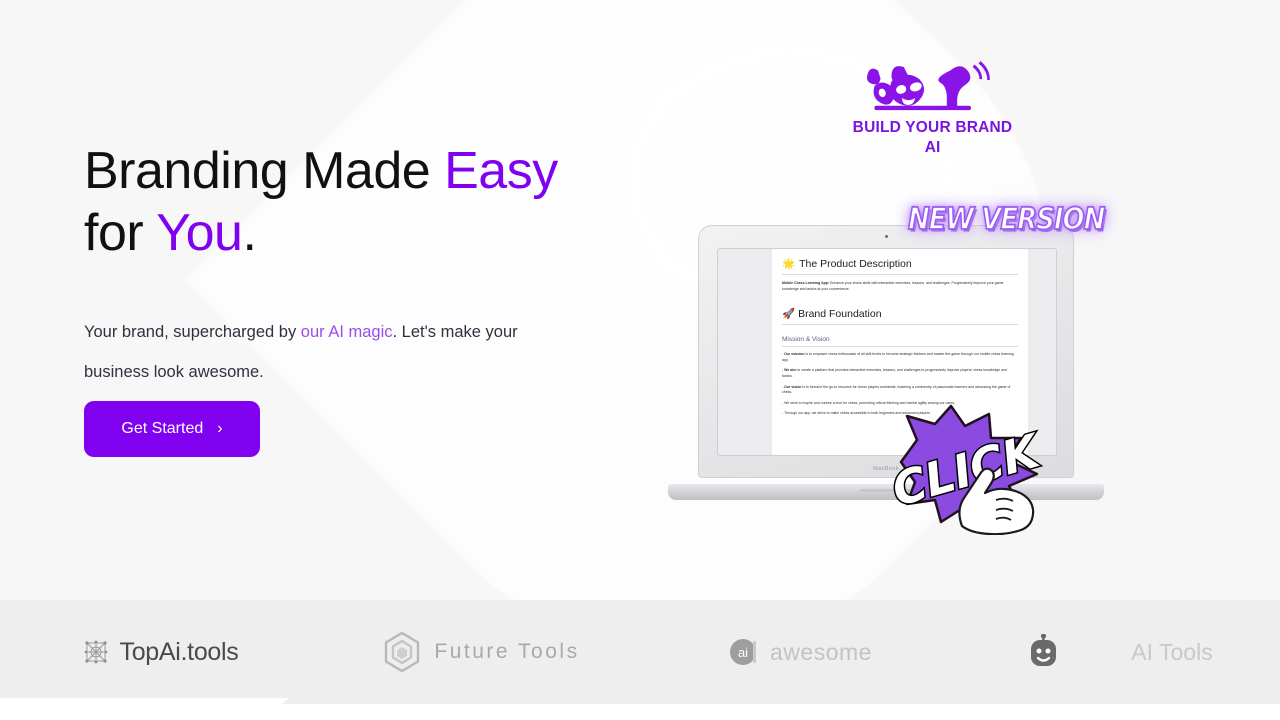  Describe the element at coordinates (789, 314) in the screenshot. I see `rocket-icon: 🚀` at that location.